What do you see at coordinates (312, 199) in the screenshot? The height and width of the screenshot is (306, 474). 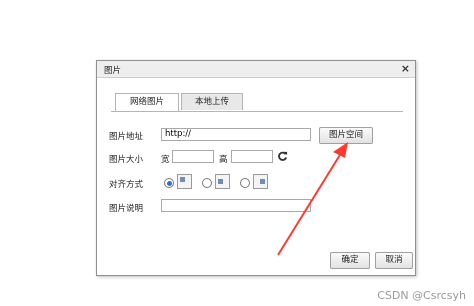 I see `red-annotation-arrow` at bounding box center [312, 199].